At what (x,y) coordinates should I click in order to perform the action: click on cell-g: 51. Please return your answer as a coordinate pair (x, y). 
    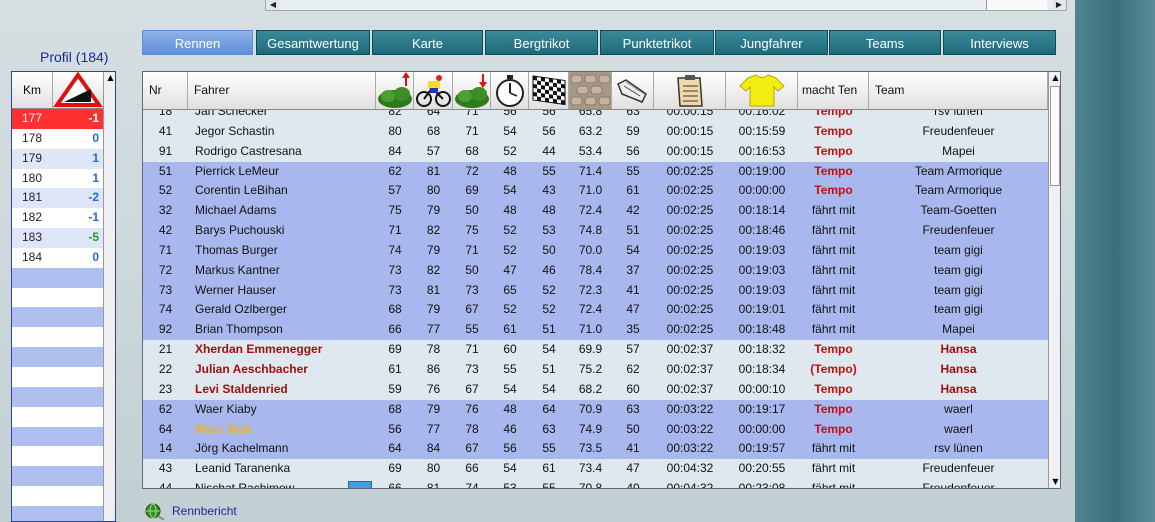
    Looking at the image, I should click on (633, 230).